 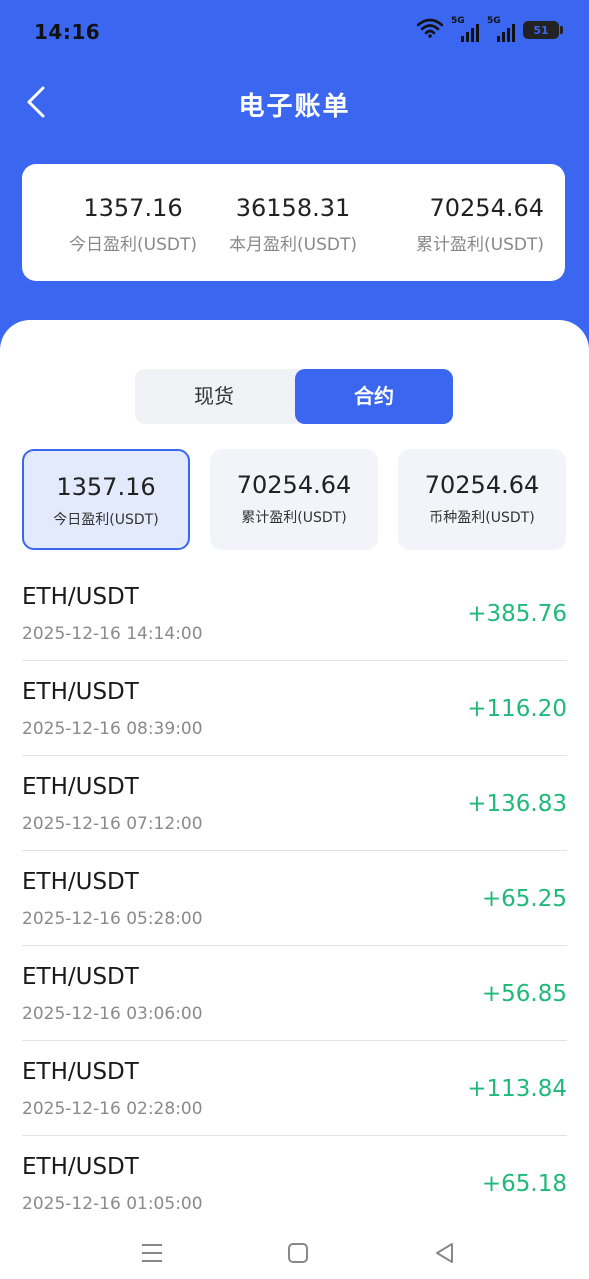 What do you see at coordinates (294, 708) in the screenshot?
I see `list-item: ETH/USDT 2025-12-16 08:39:00 +116.20` at bounding box center [294, 708].